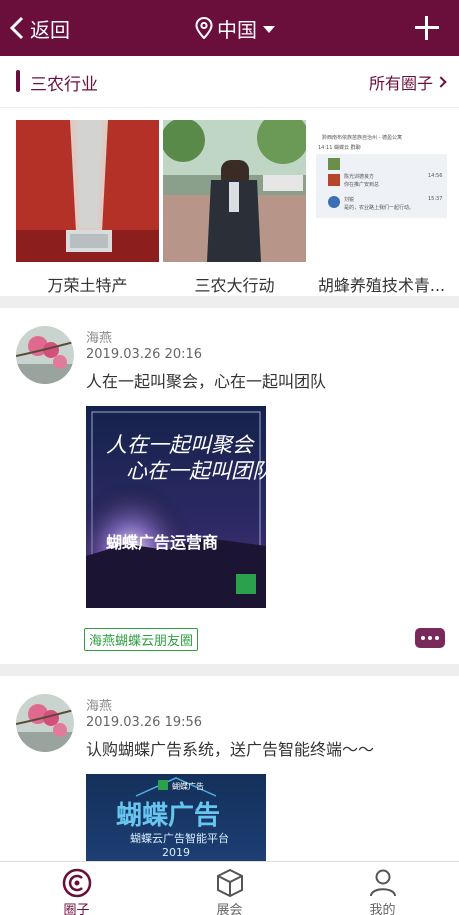 This screenshot has width=459, height=915. I want to click on image-slogan-1: 人在一起叫聚会, so click(180, 445).